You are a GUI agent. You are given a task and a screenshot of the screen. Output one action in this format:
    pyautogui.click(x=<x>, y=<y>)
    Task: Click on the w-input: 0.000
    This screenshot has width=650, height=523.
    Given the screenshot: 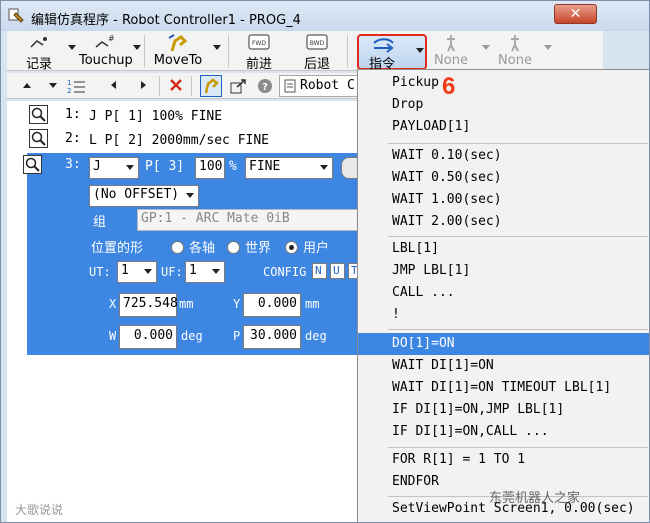 What is the action you would take?
    pyautogui.click(x=148, y=337)
    